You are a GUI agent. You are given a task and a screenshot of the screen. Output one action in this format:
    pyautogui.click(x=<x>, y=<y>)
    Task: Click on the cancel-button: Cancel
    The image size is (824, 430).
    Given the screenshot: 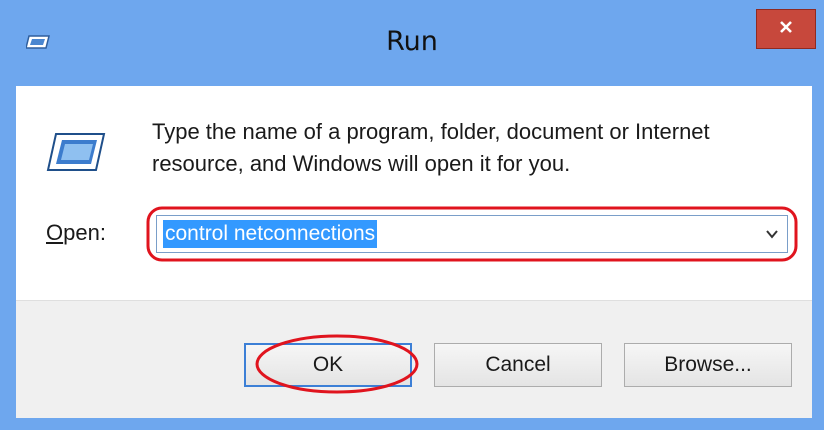 What is the action you would take?
    pyautogui.click(x=518, y=365)
    